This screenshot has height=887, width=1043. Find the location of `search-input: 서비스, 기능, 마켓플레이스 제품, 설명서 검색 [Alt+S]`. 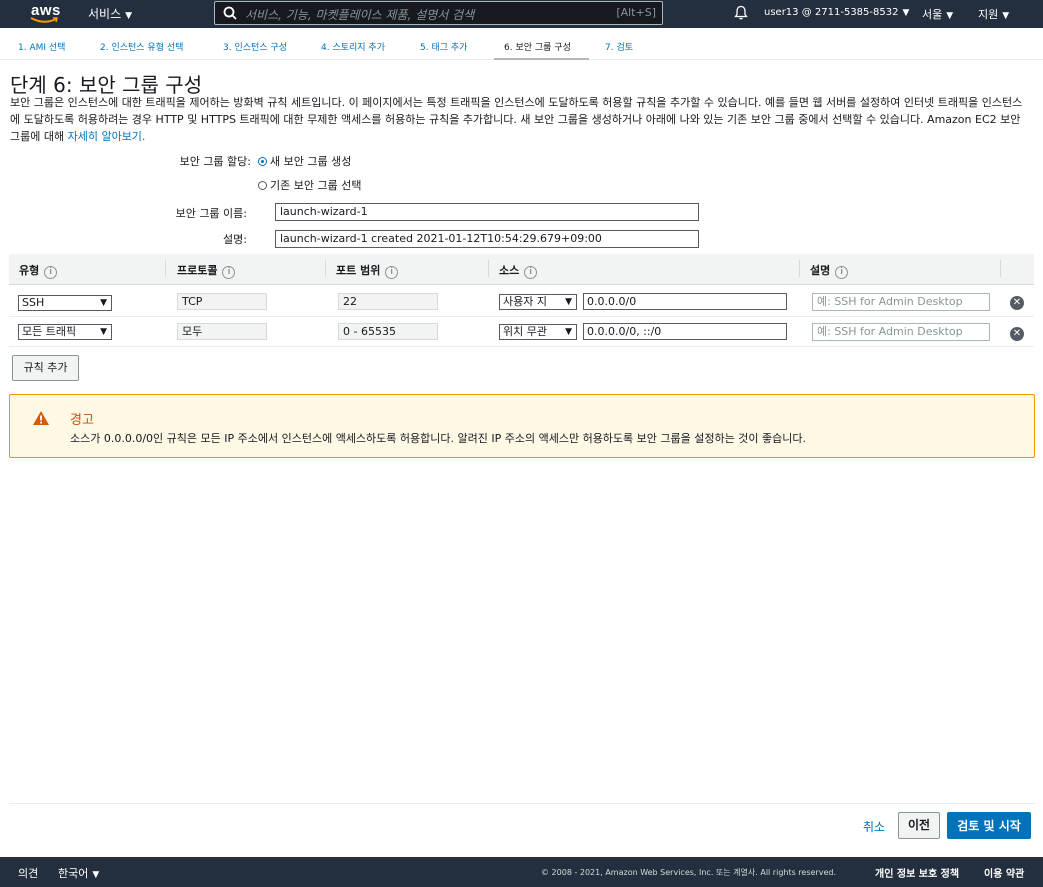

search-input: 서비스, 기능, 마켓플레이스 제품, 설명서 검색 [Alt+S] is located at coordinates (438, 13).